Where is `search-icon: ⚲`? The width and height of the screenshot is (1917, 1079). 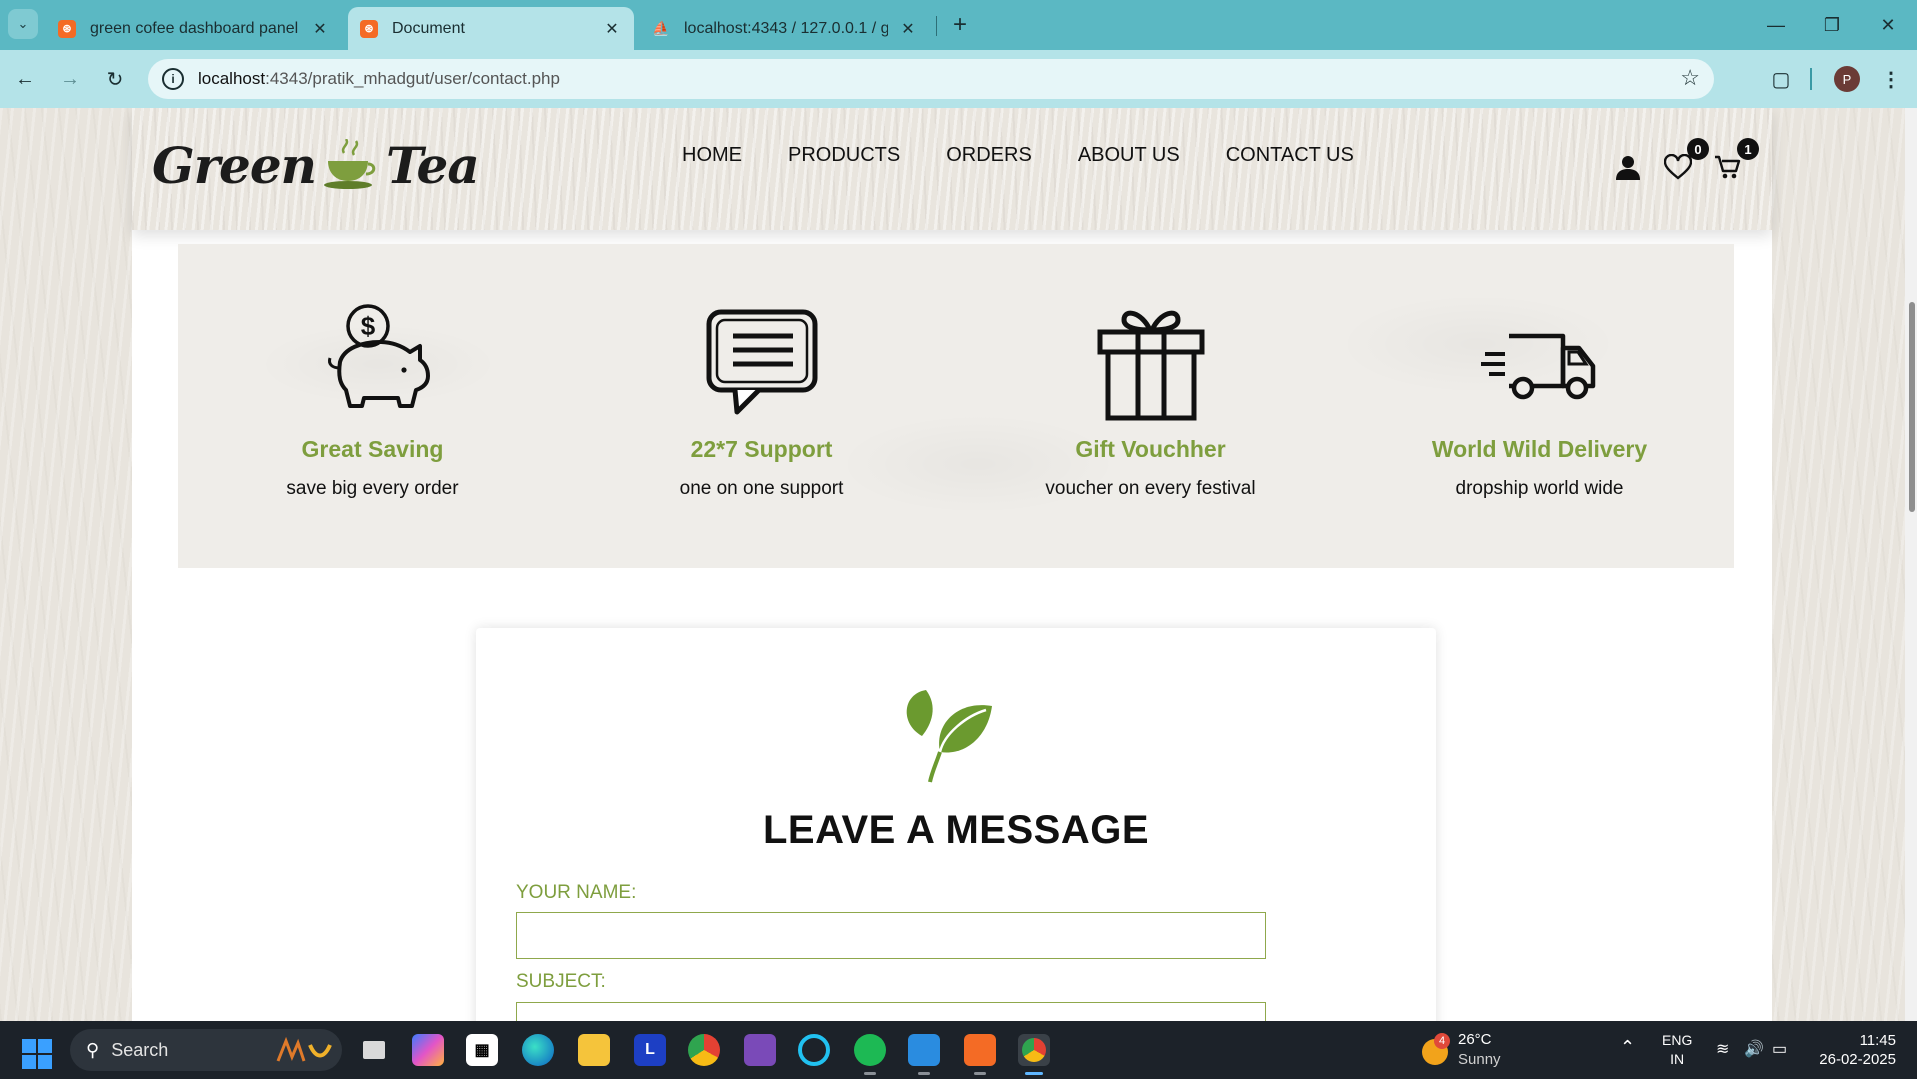 search-icon: ⚲ is located at coordinates (93, 1049).